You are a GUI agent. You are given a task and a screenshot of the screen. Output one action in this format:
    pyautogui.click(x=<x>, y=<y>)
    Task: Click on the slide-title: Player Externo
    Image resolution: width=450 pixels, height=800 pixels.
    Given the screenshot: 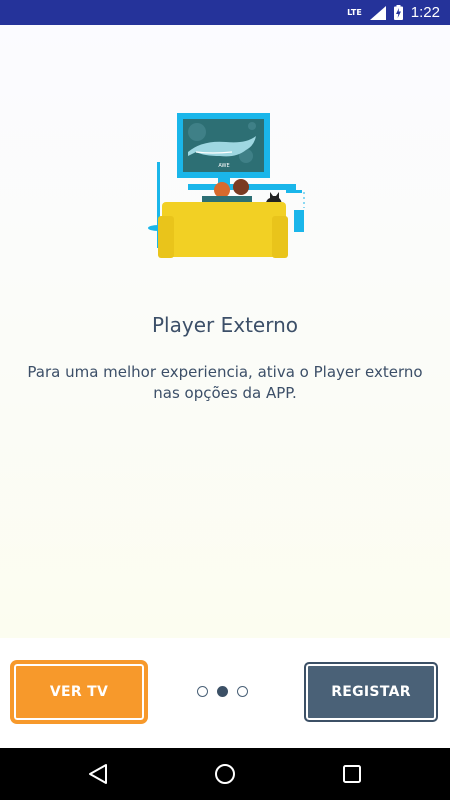 What is the action you would take?
    pyautogui.click(x=225, y=325)
    